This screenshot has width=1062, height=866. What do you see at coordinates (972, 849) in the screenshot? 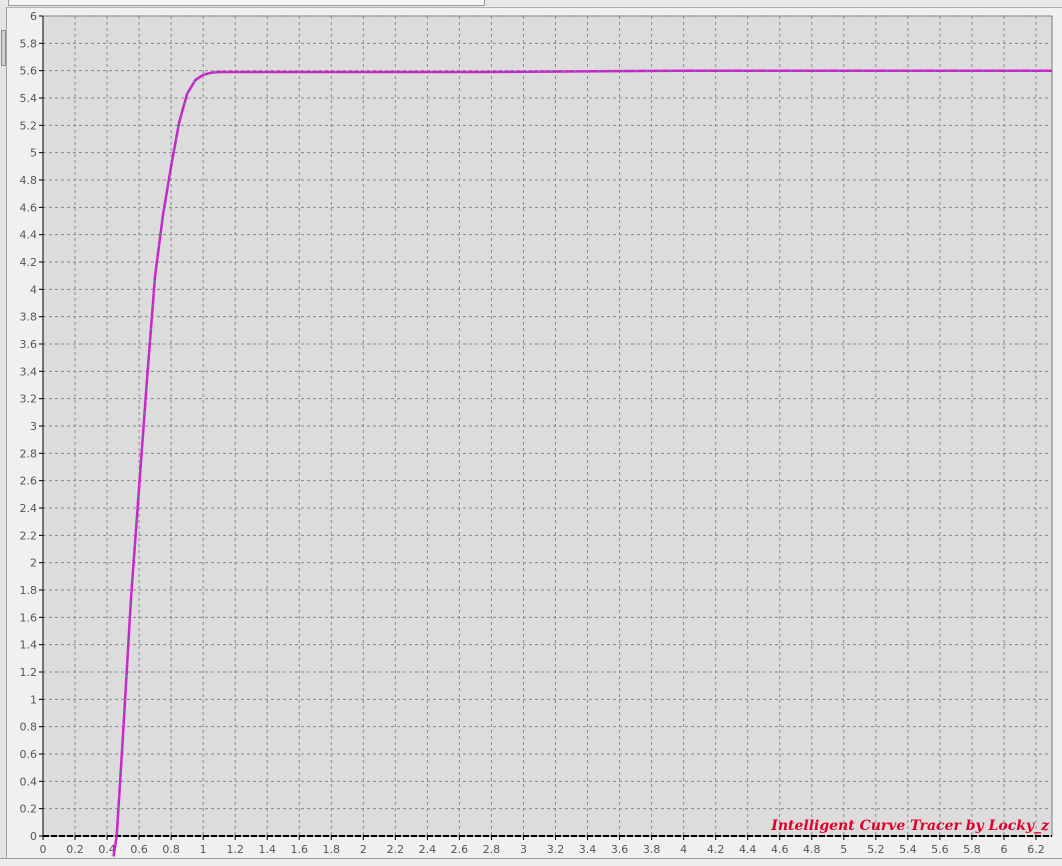
I see `x-tick-label: 5.8` at bounding box center [972, 849].